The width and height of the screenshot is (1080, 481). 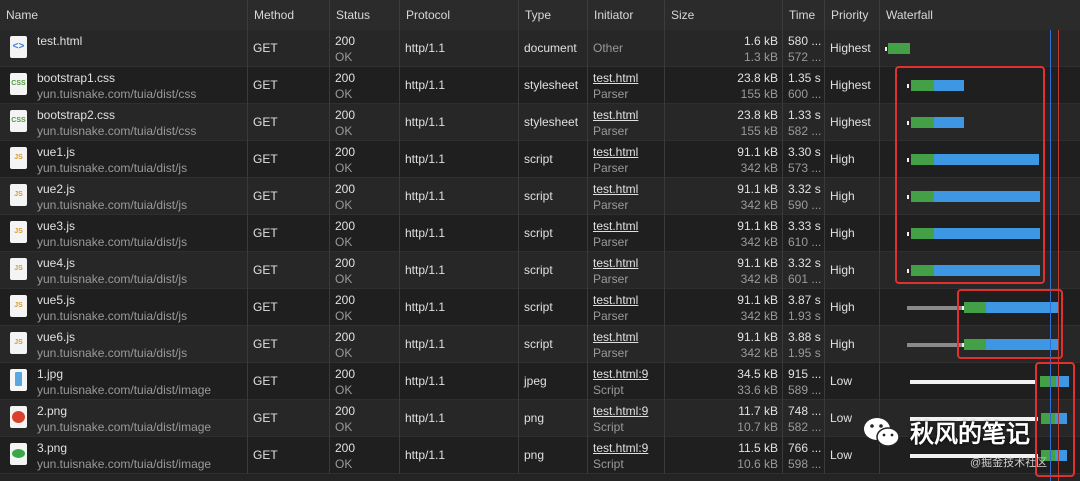 What do you see at coordinates (724, 270) in the screenshot?
I see `size-cell: 91.1 kB 342 kB` at bounding box center [724, 270].